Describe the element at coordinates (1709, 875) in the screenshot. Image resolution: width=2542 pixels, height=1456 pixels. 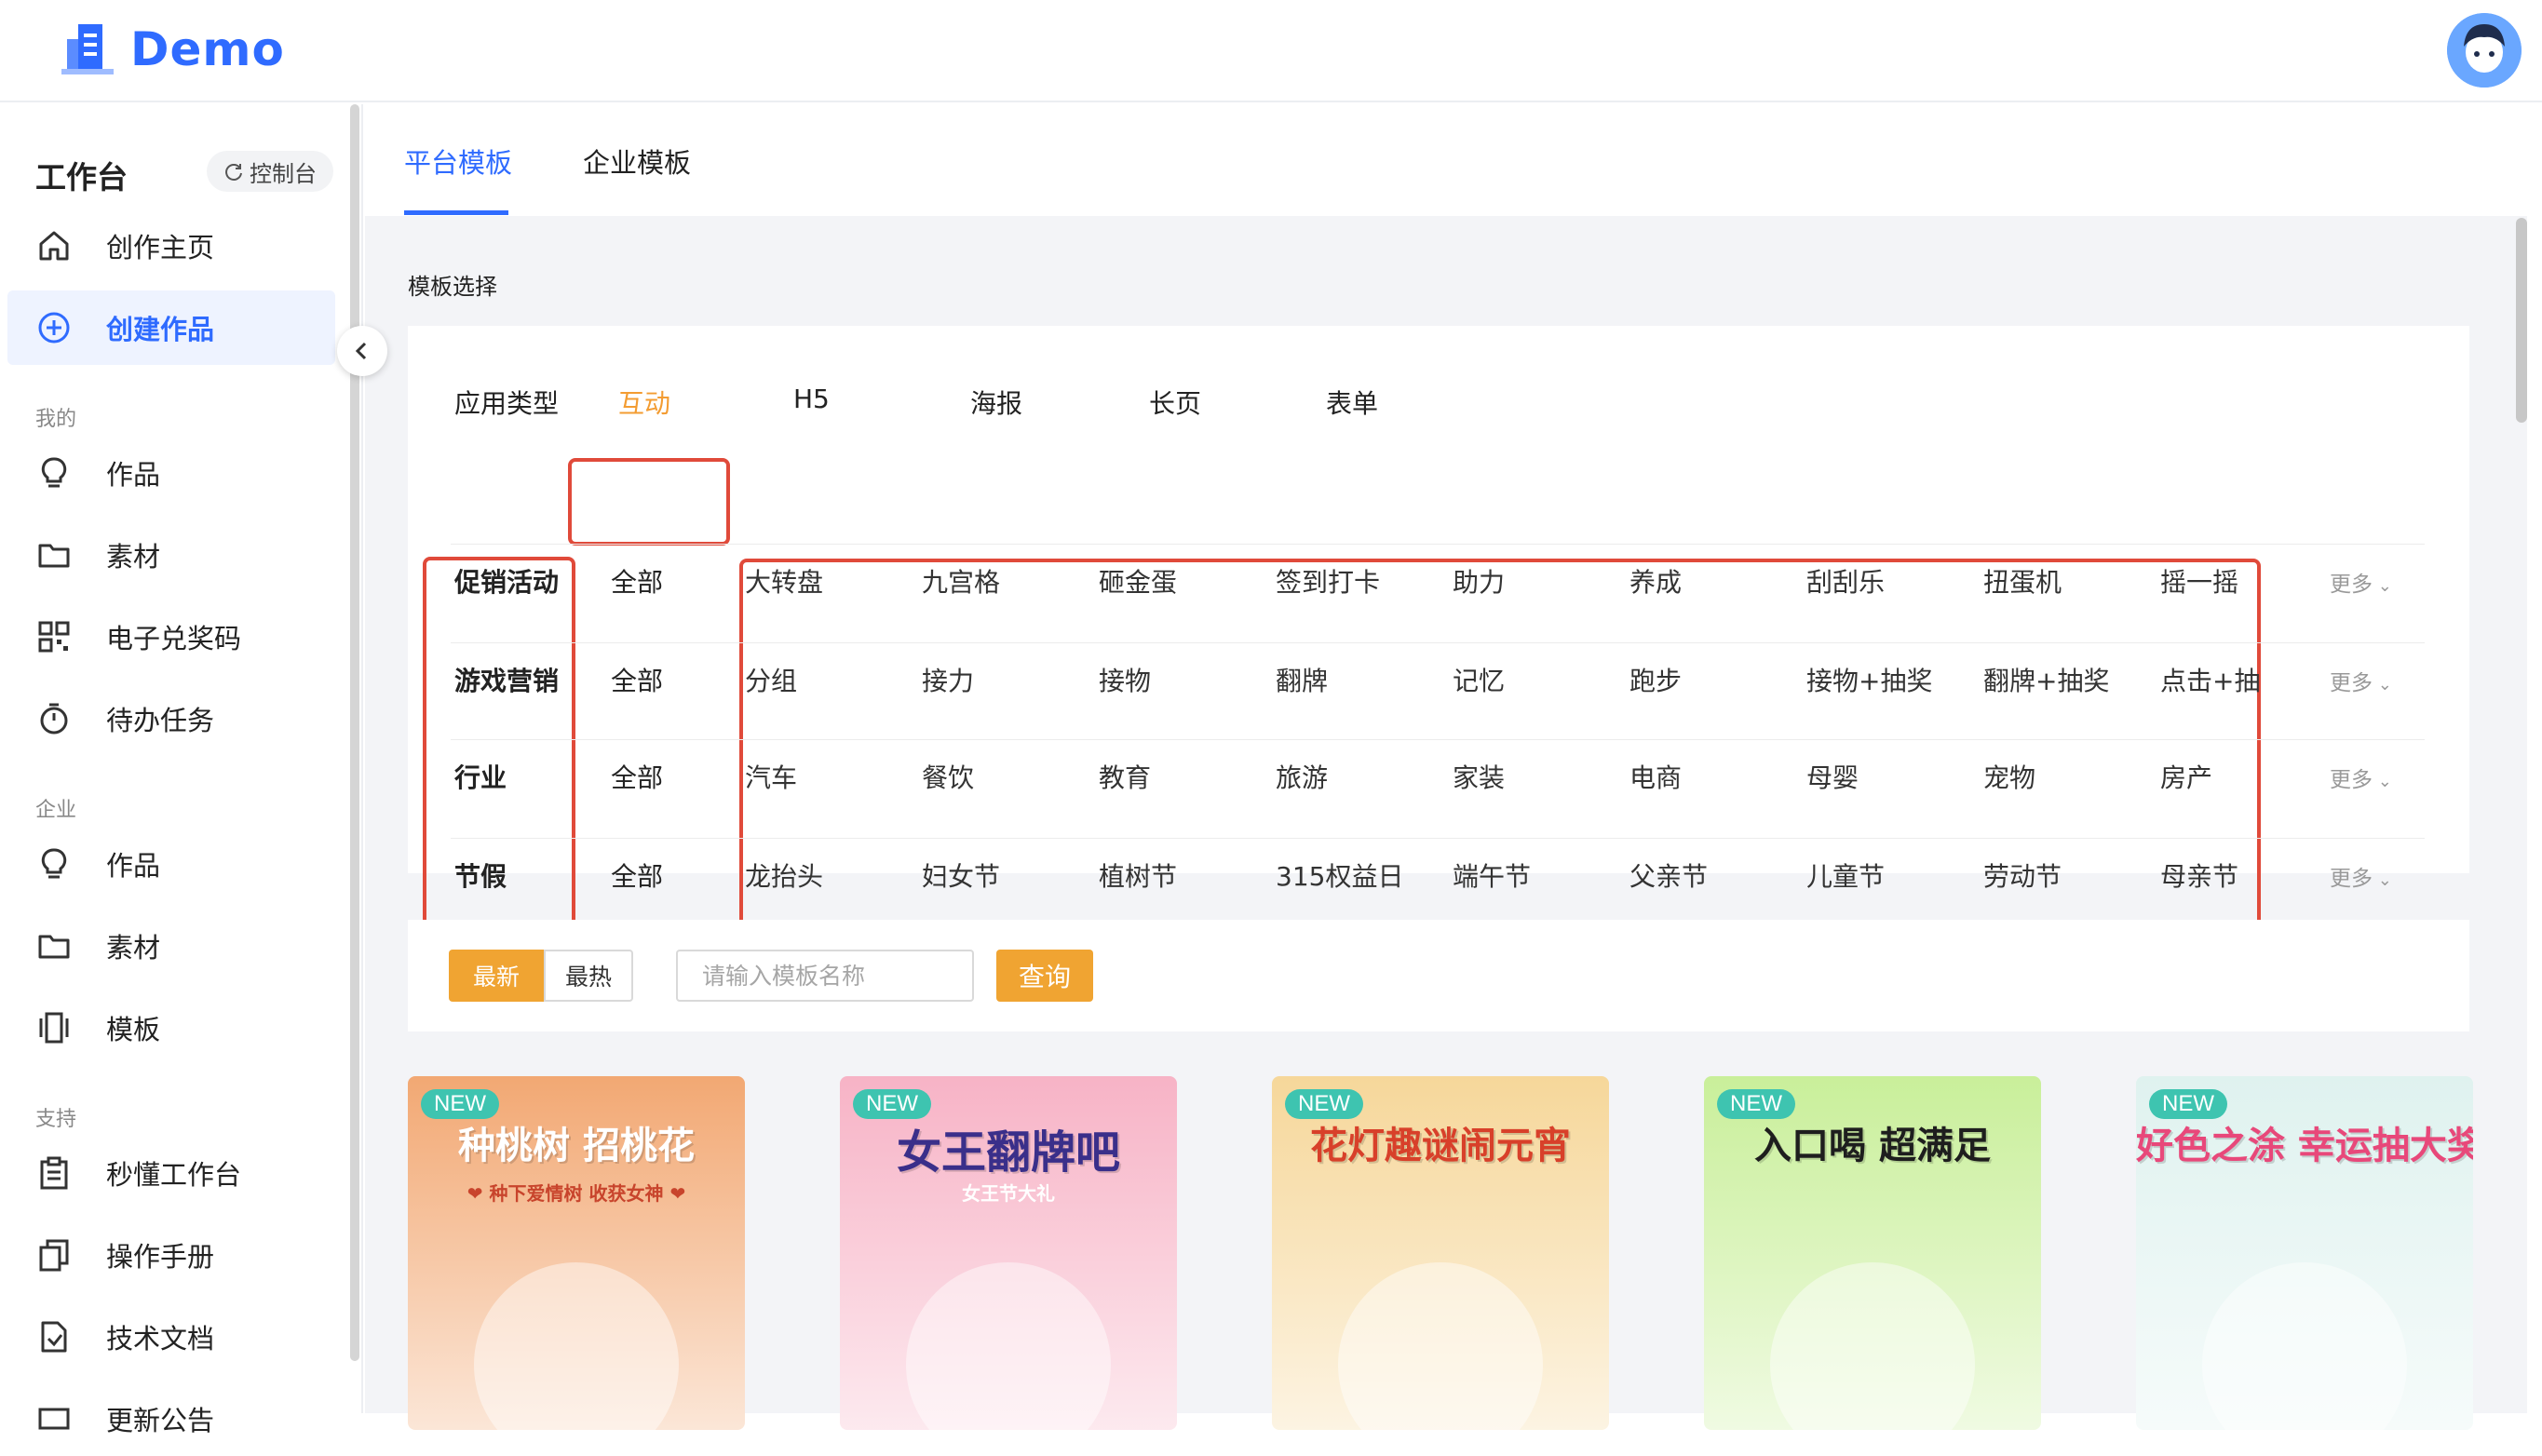
I see `category-option: 父亲节` at that location.